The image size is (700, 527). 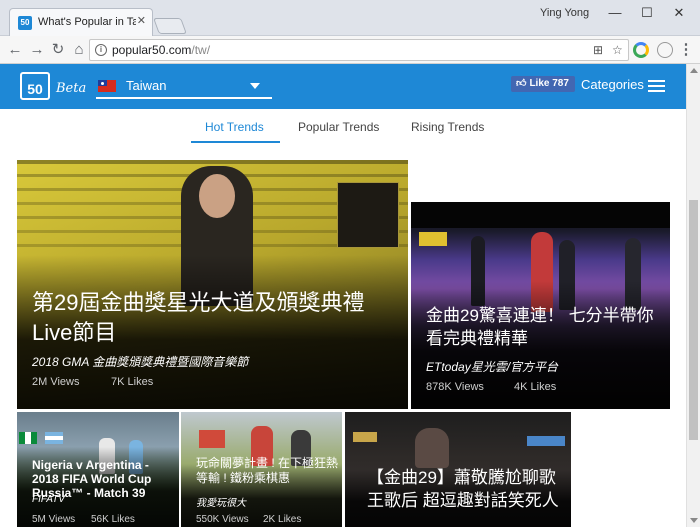 What do you see at coordinates (101, 50) in the screenshot?
I see `info-icon: i` at bounding box center [101, 50].